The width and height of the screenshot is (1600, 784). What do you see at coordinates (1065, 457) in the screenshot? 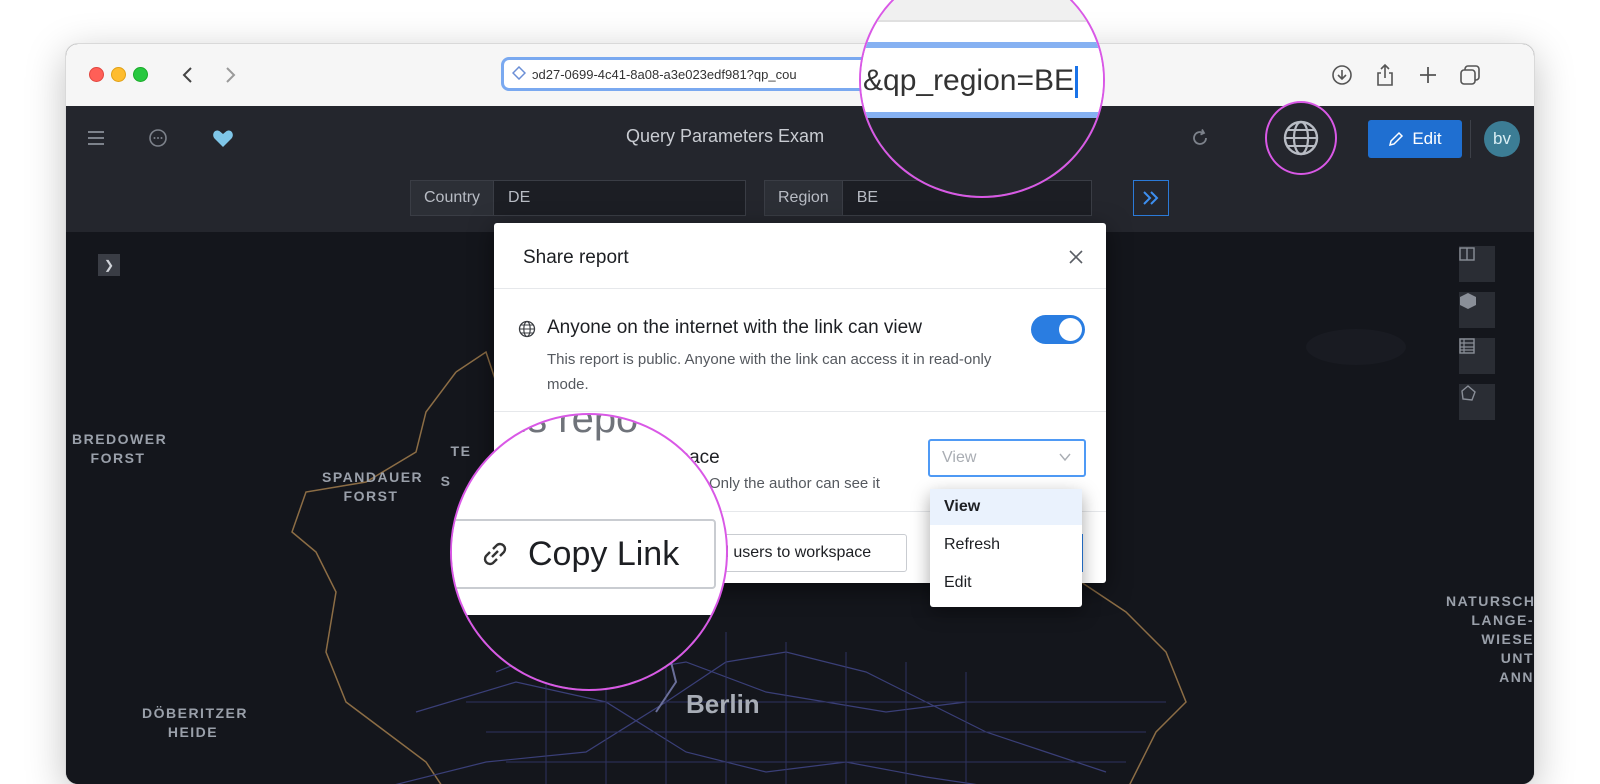
I see `chevron-down-icon` at bounding box center [1065, 457].